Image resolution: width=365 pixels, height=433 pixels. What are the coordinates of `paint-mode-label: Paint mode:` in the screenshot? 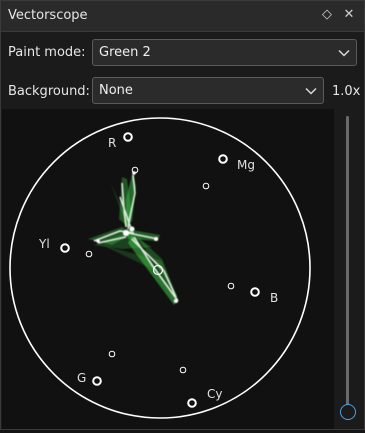 It's located at (47, 52).